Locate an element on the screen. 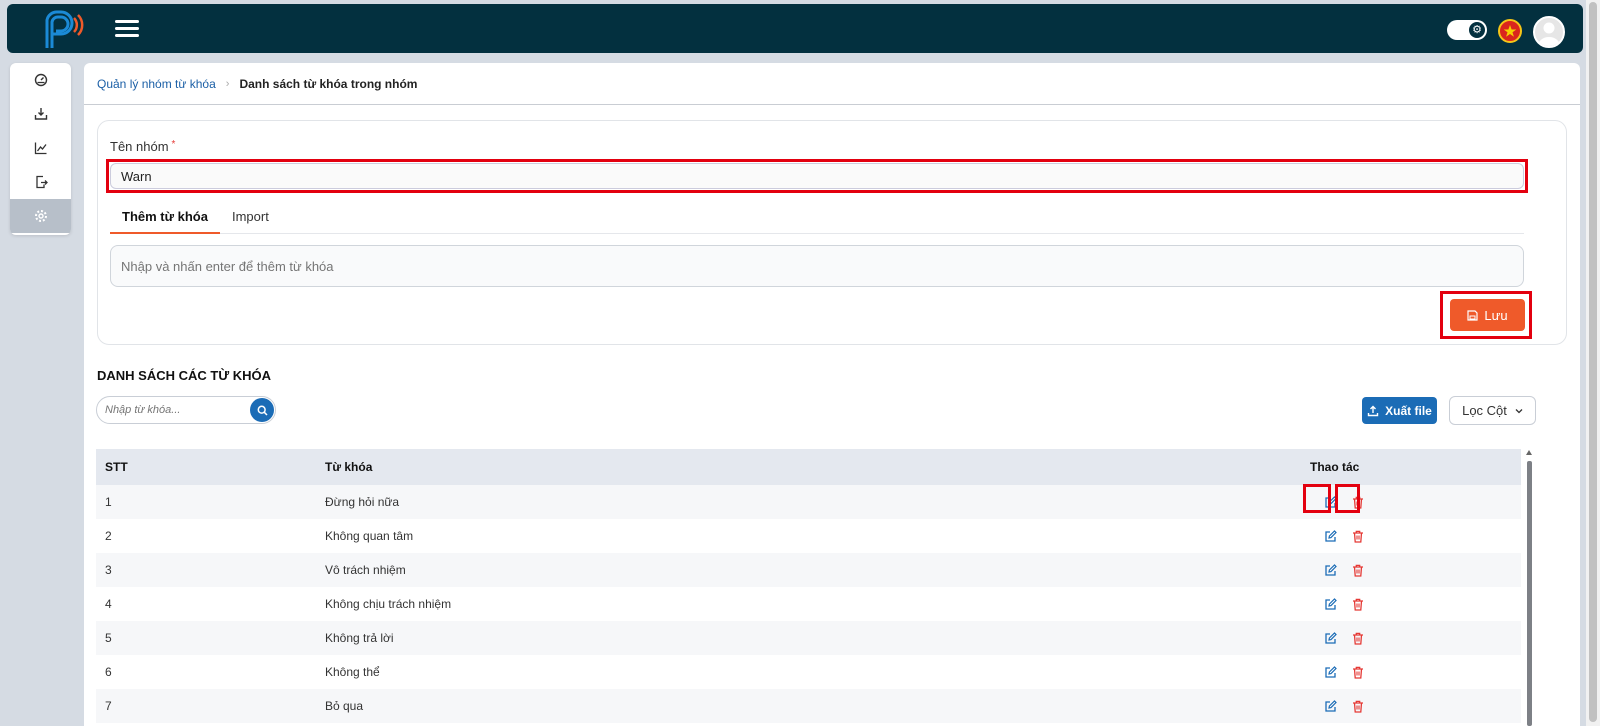 The width and height of the screenshot is (1600, 726). table-row: 5 Không trả lời is located at coordinates (808, 638).